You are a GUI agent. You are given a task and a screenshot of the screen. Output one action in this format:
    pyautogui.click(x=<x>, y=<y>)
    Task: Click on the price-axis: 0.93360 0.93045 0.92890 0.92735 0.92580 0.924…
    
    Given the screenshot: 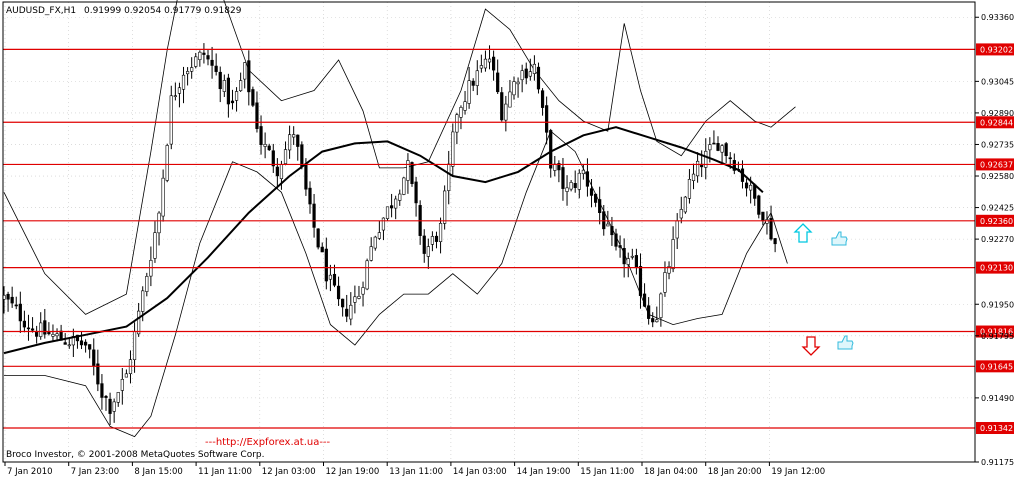 What is the action you would take?
    pyautogui.click(x=994, y=240)
    